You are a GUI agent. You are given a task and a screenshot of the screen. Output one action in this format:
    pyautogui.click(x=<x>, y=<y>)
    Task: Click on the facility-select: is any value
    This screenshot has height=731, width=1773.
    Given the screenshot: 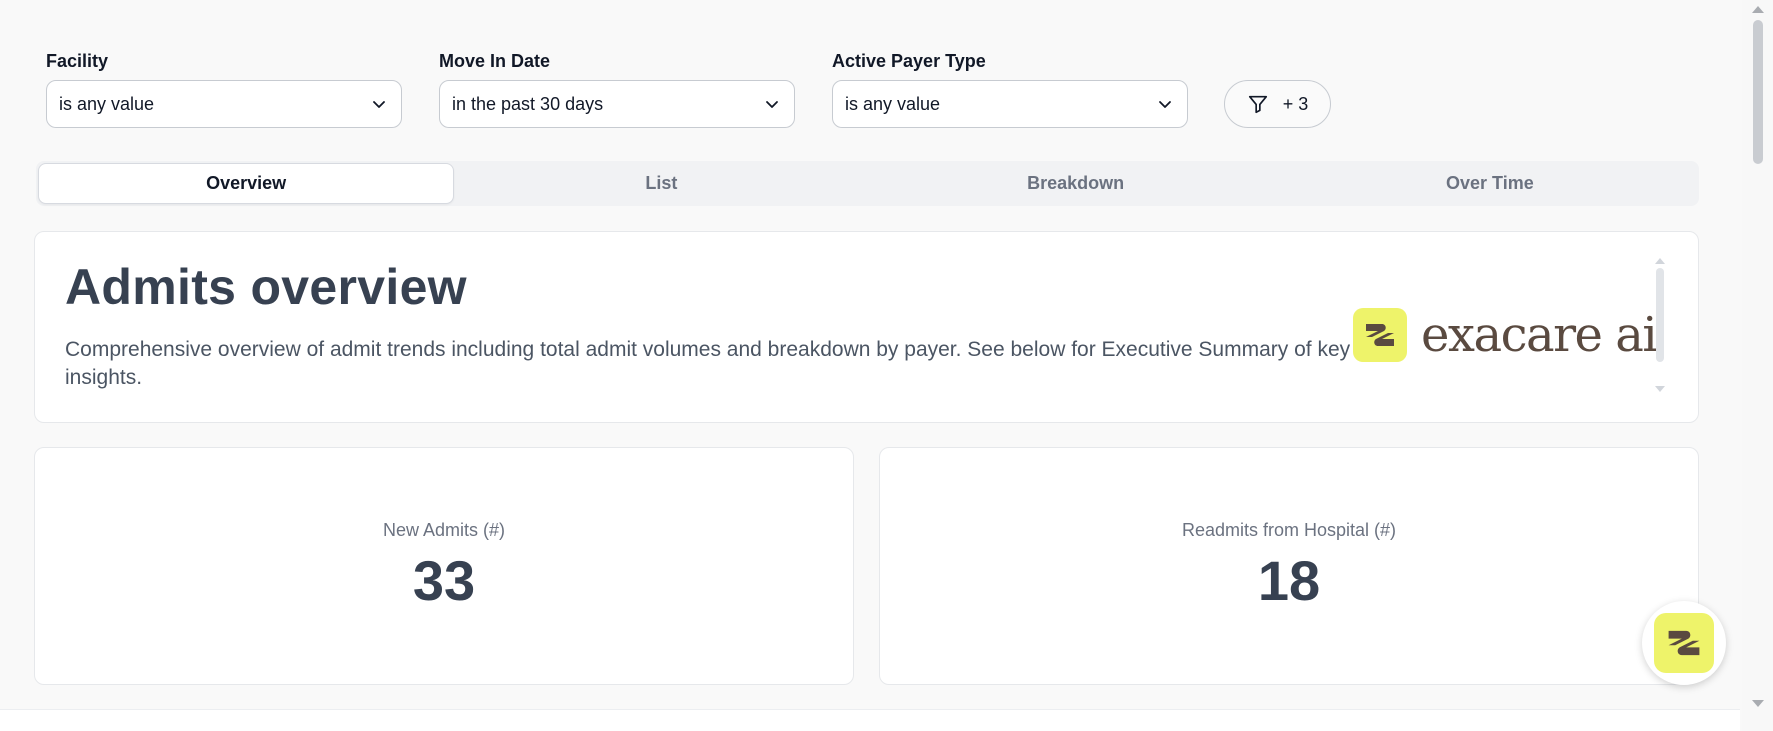 What is the action you would take?
    pyautogui.click(x=224, y=104)
    